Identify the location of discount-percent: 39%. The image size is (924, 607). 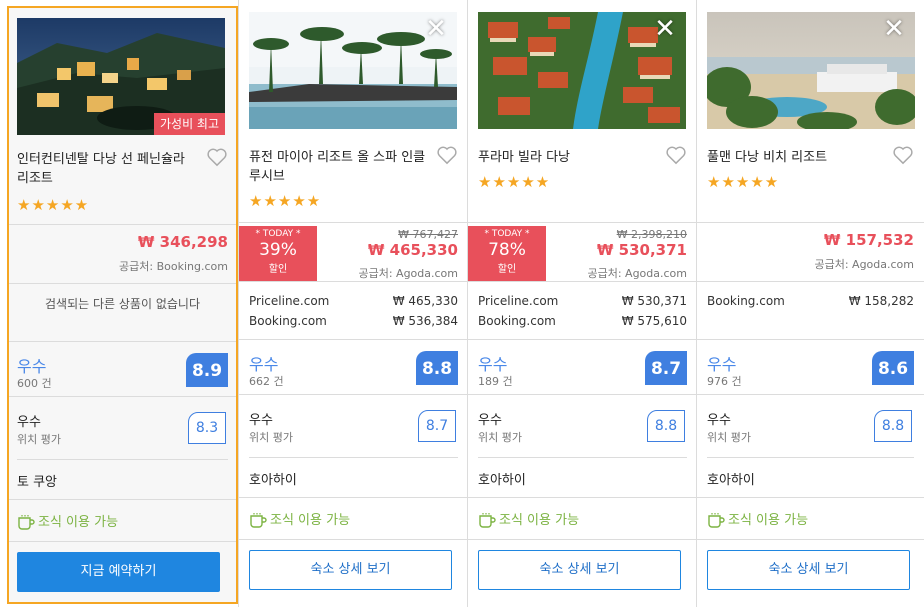
(278, 250).